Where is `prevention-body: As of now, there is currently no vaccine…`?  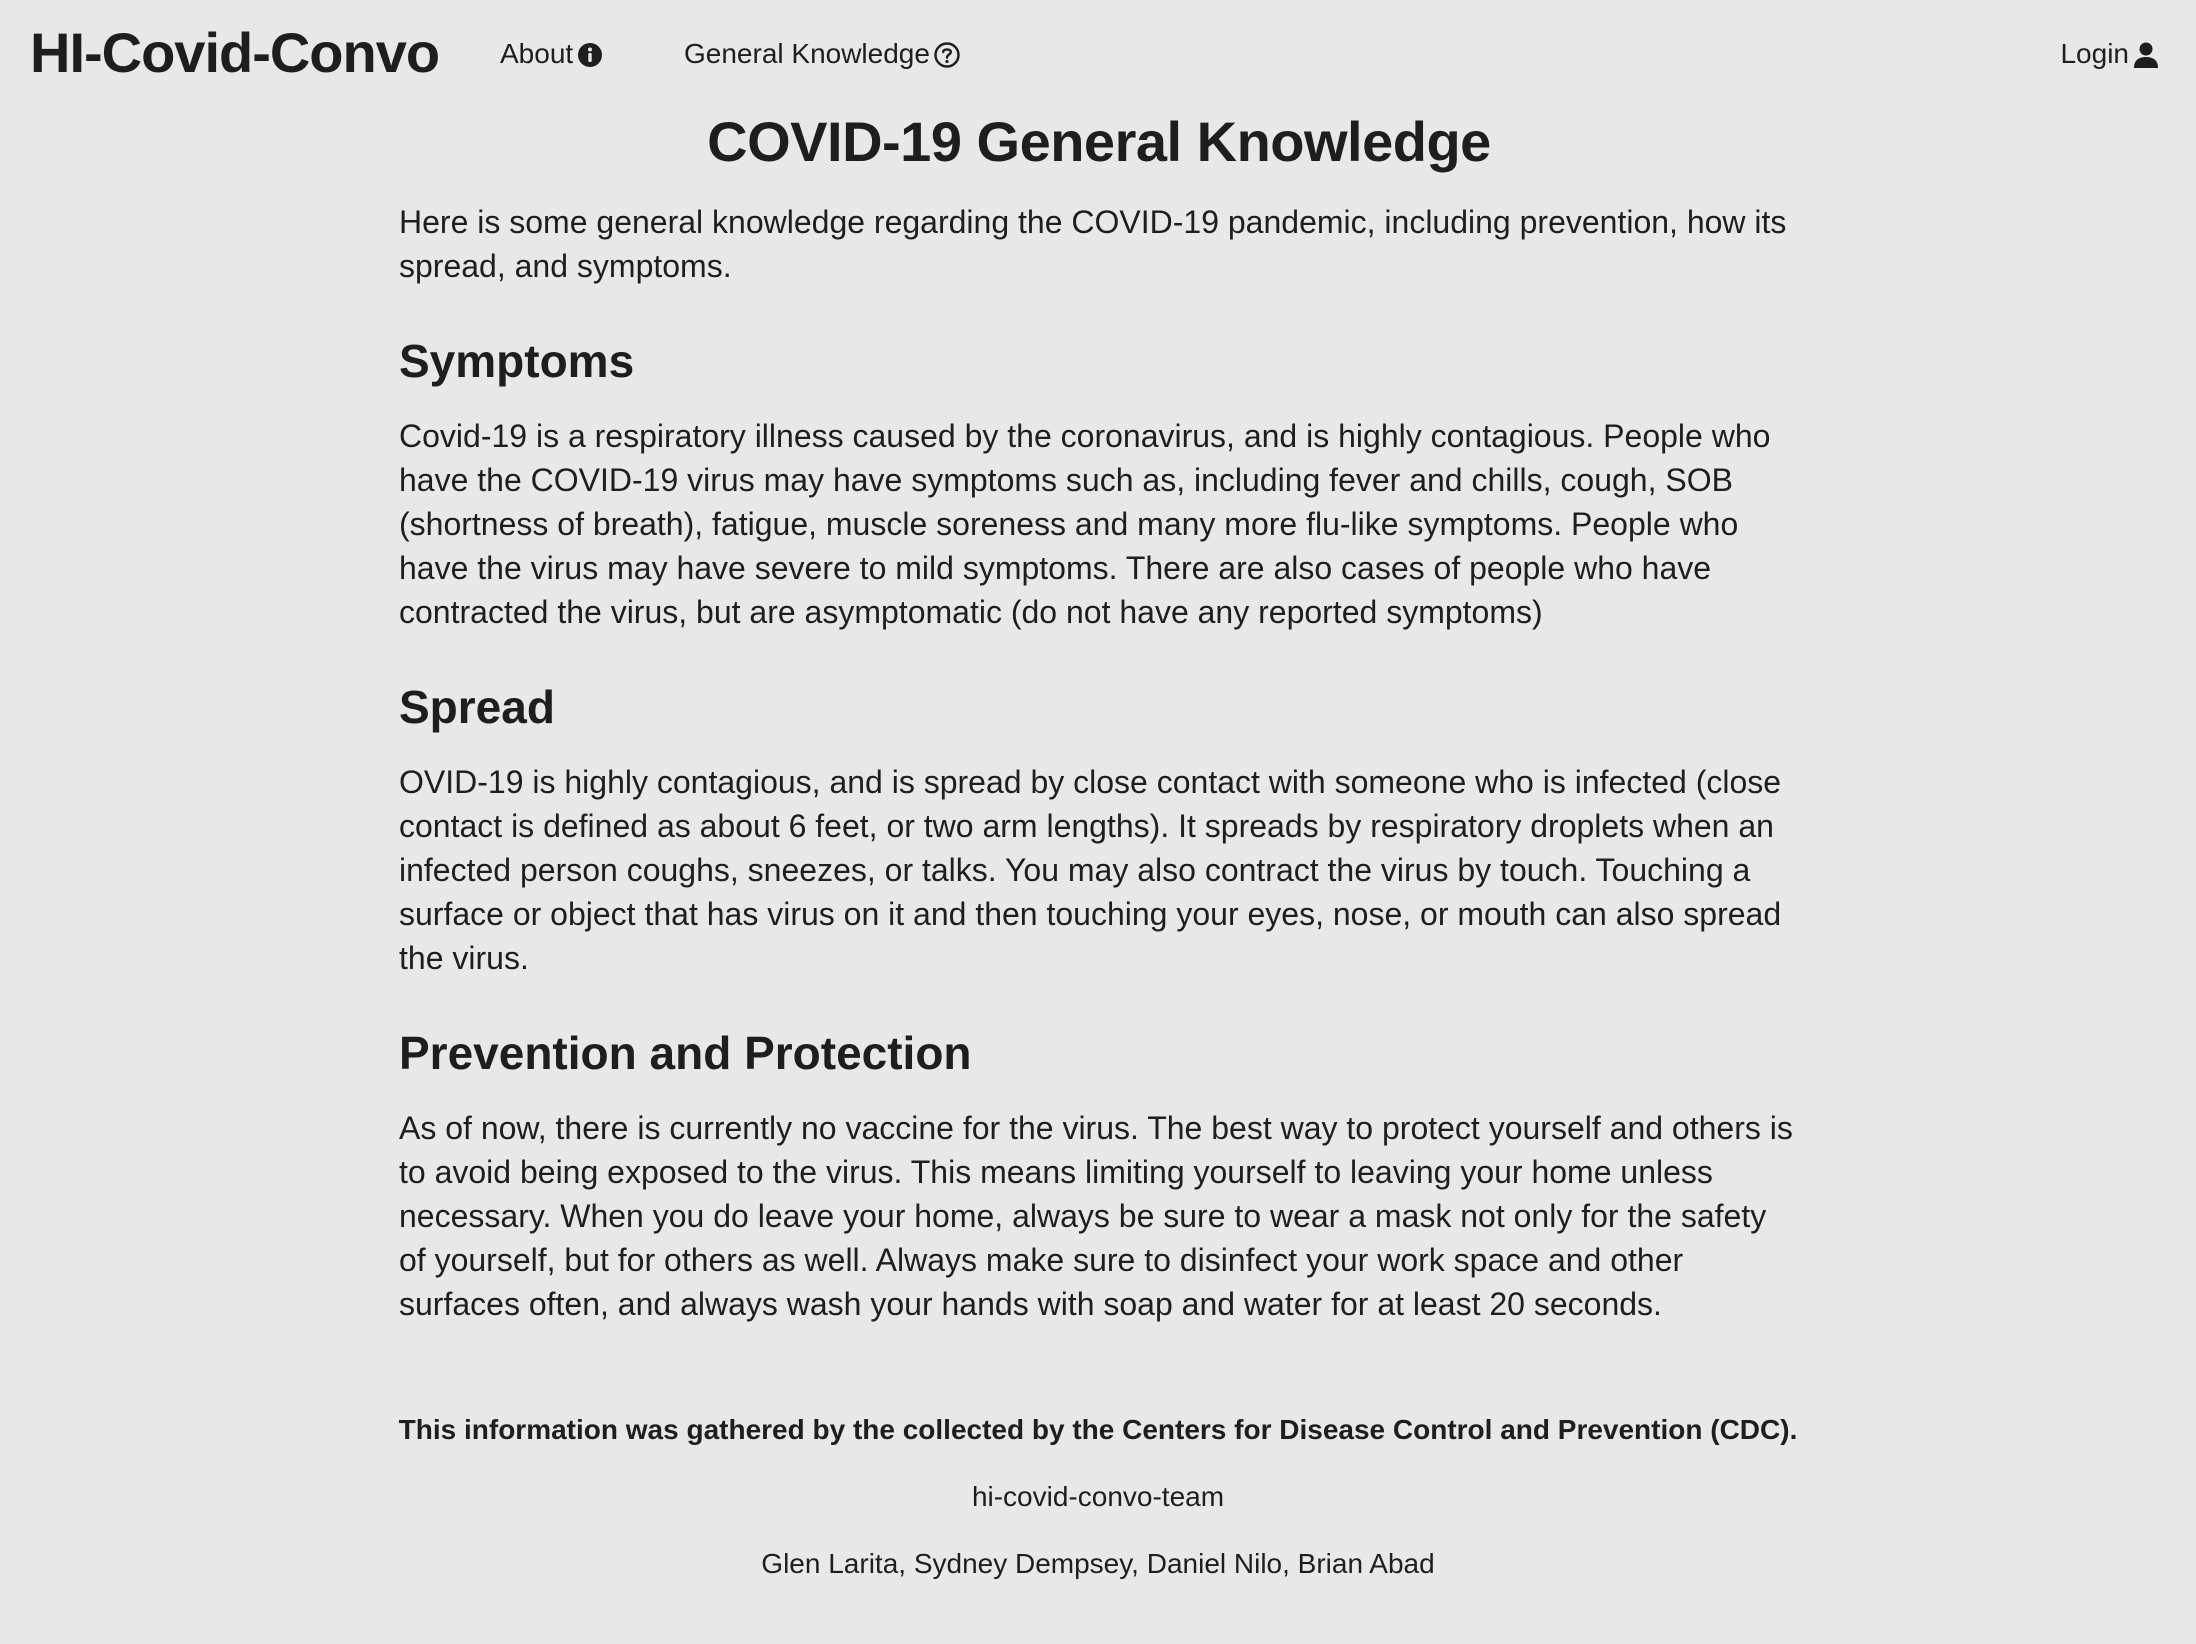 prevention-body: As of now, there is currently no vaccine… is located at coordinates (1096, 1216).